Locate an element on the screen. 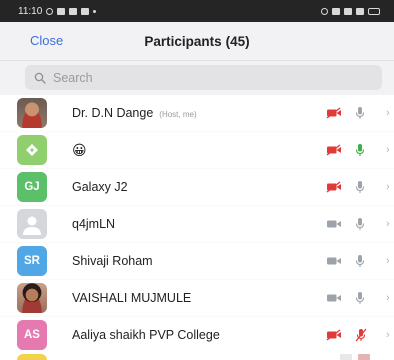 This screenshot has width=394, height=360. participants-header: Close Participants (45) is located at coordinates (197, 41).